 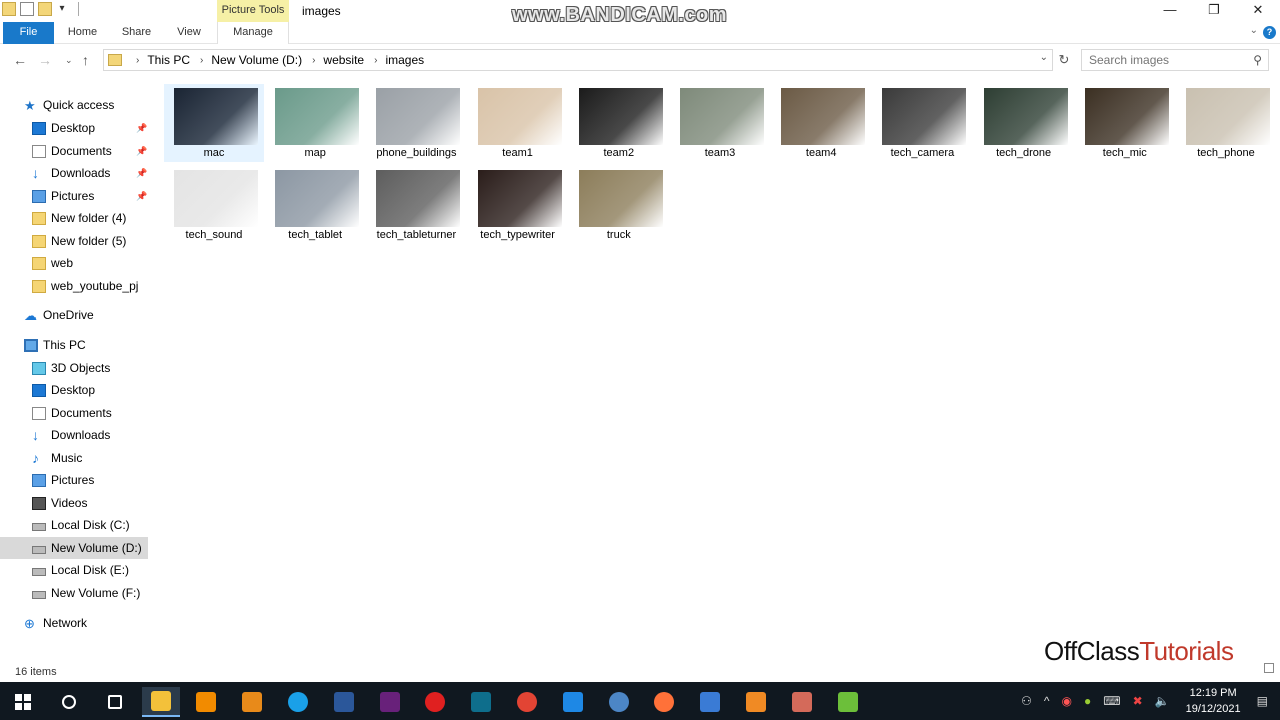 I want to click on file-item: map, so click(x=315, y=123).